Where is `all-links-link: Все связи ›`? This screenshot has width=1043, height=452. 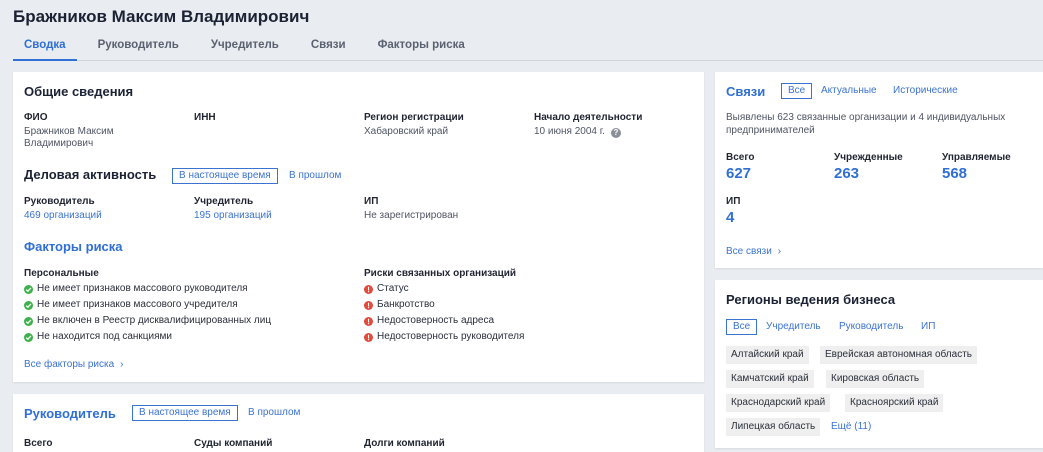 all-links-link: Все связи › is located at coordinates (753, 251).